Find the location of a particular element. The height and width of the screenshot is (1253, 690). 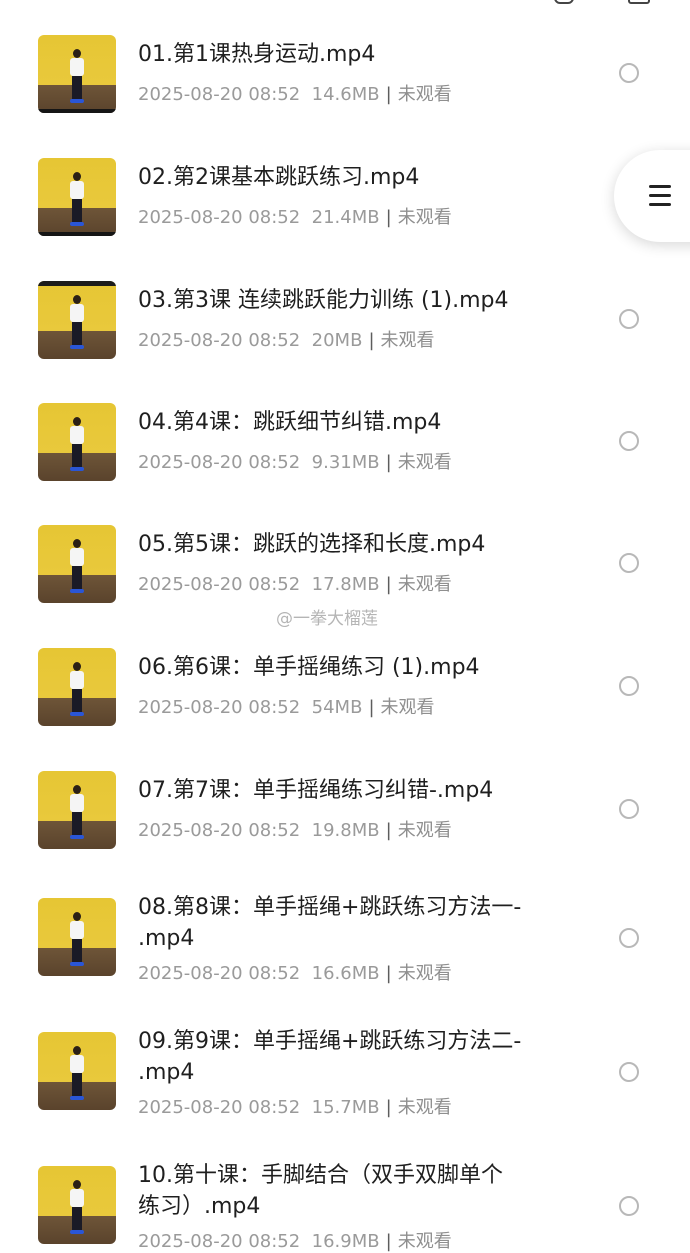

side-menu-button is located at coordinates (652, 196).